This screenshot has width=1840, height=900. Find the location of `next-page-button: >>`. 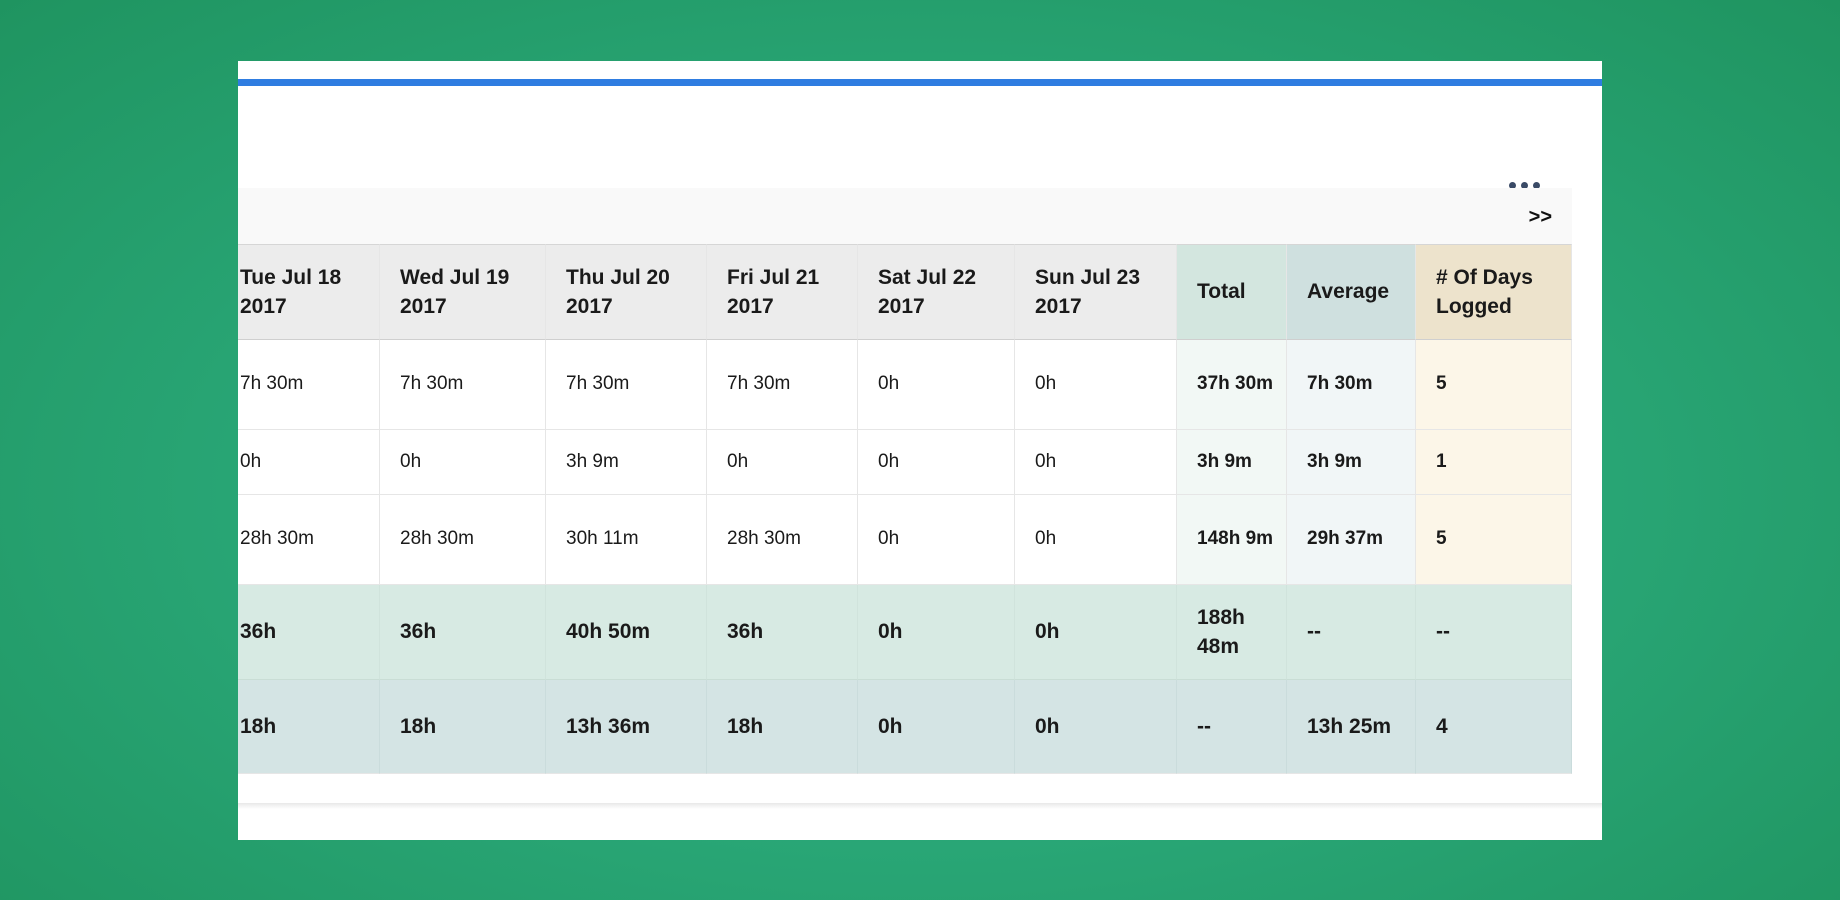

next-page-button: >> is located at coordinates (1540, 217).